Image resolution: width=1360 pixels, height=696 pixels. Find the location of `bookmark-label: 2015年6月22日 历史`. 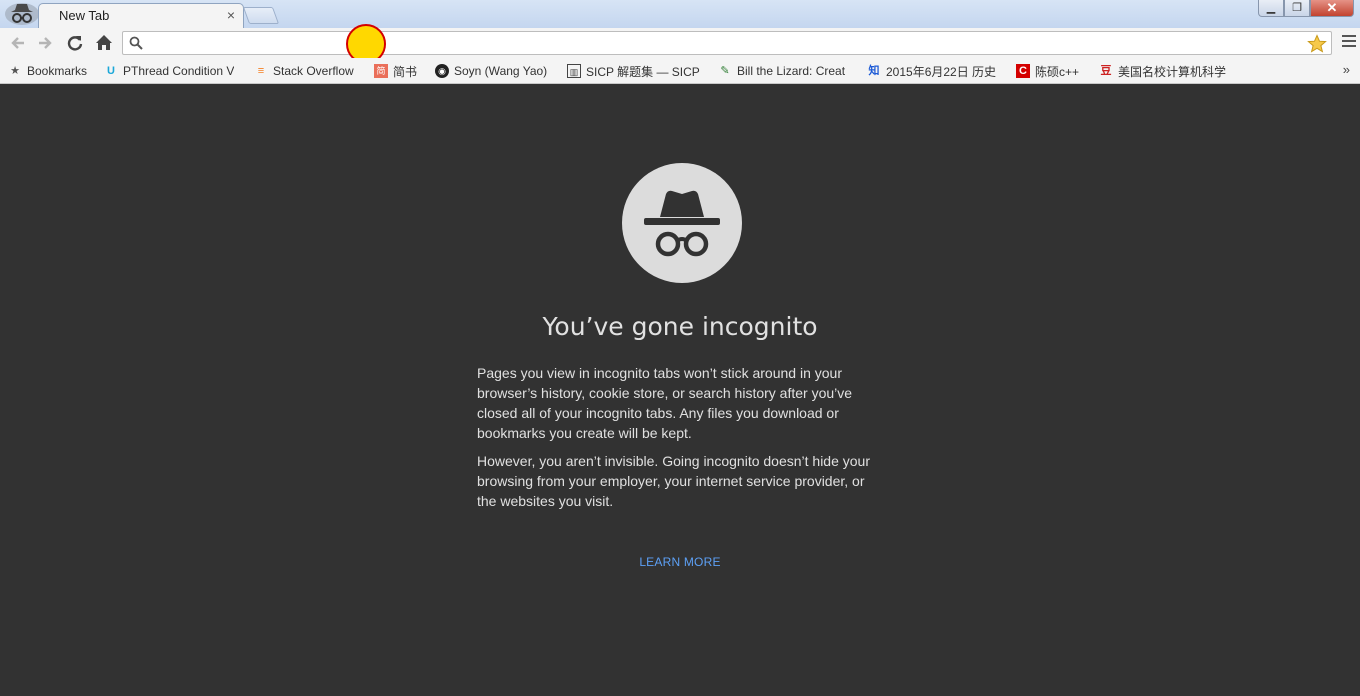

bookmark-label: 2015年6月22日 历史 is located at coordinates (941, 71).